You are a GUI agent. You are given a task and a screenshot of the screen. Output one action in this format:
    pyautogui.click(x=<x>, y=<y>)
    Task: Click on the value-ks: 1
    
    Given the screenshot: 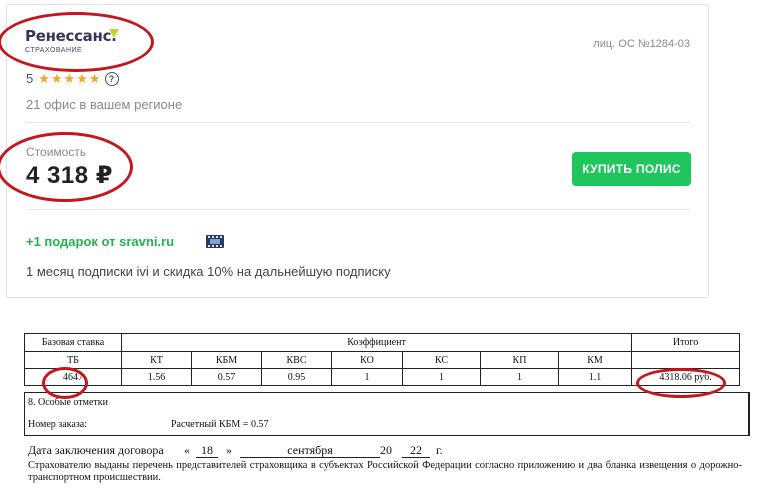 What is the action you would take?
    pyautogui.click(x=441, y=377)
    